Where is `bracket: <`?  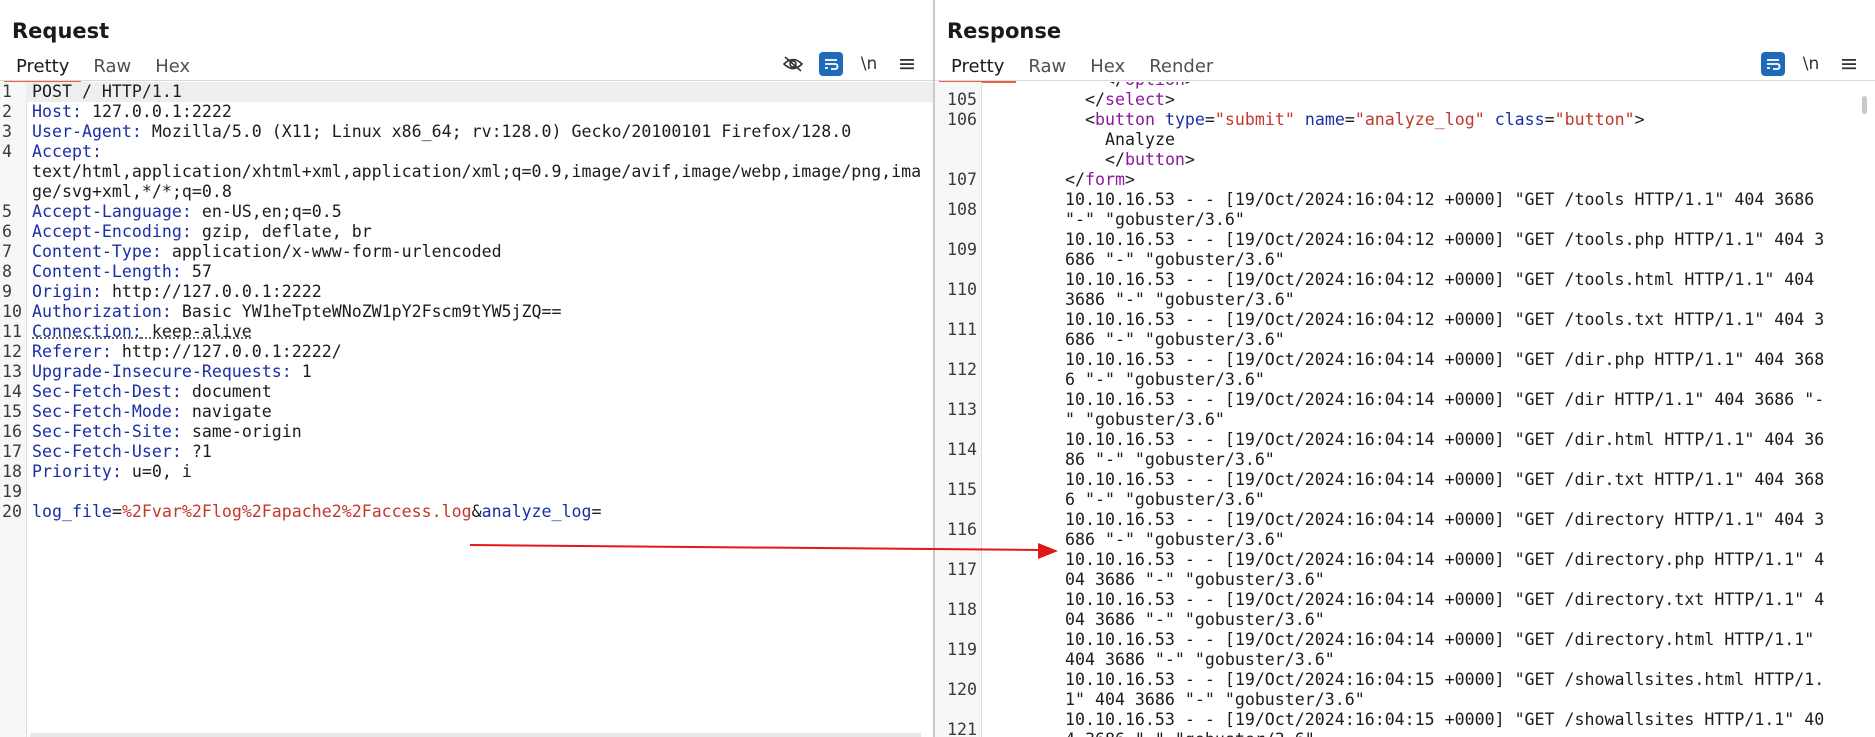
bracket: < is located at coordinates (1090, 119).